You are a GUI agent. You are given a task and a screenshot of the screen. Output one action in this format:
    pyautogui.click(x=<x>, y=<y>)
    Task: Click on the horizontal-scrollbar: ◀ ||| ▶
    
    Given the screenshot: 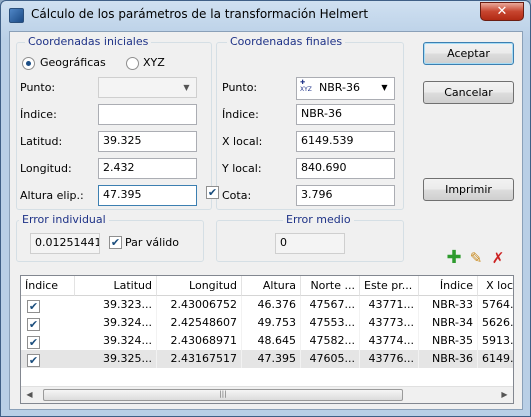 What is the action you would take?
    pyautogui.click(x=267, y=394)
    